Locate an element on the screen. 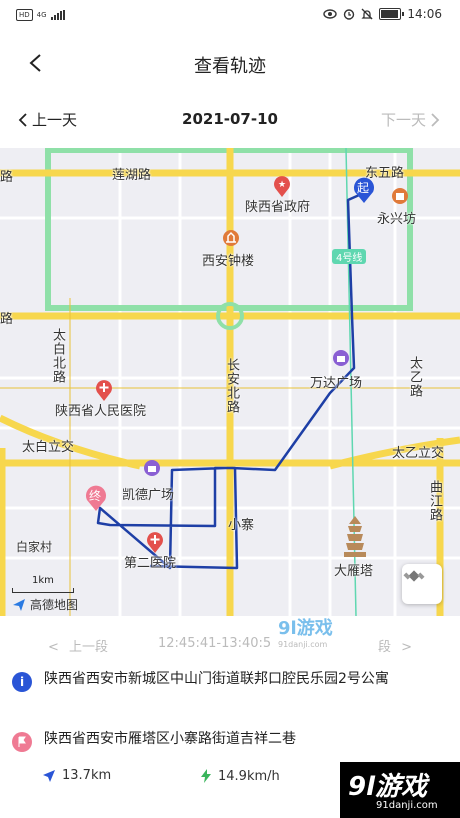 This screenshot has width=460, height=818. status-left: HD 4G is located at coordinates (40, 15).